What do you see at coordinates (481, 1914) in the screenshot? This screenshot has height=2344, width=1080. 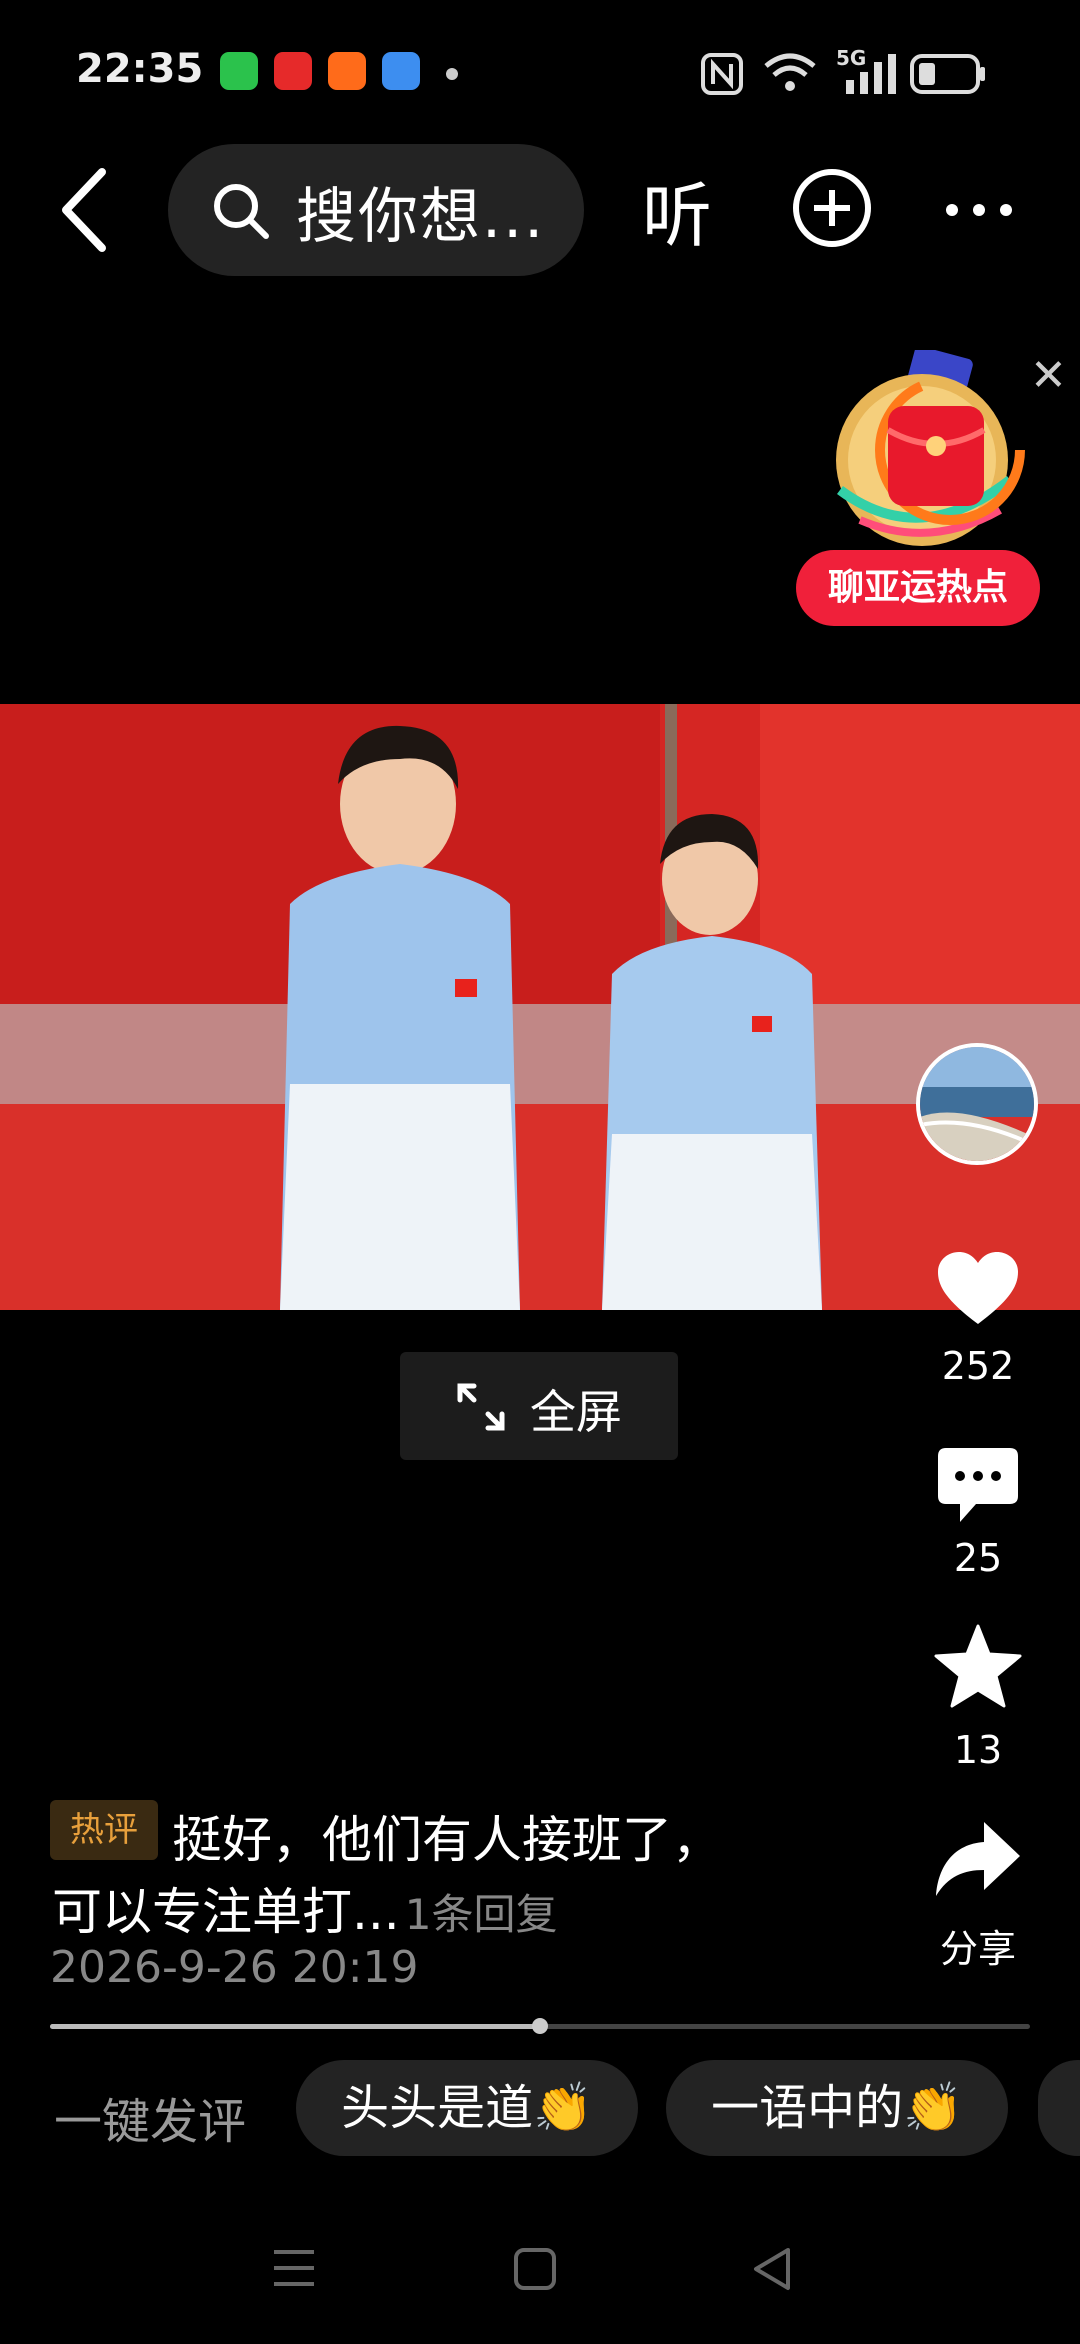 I see `reply-count-link: 1条回复` at bounding box center [481, 1914].